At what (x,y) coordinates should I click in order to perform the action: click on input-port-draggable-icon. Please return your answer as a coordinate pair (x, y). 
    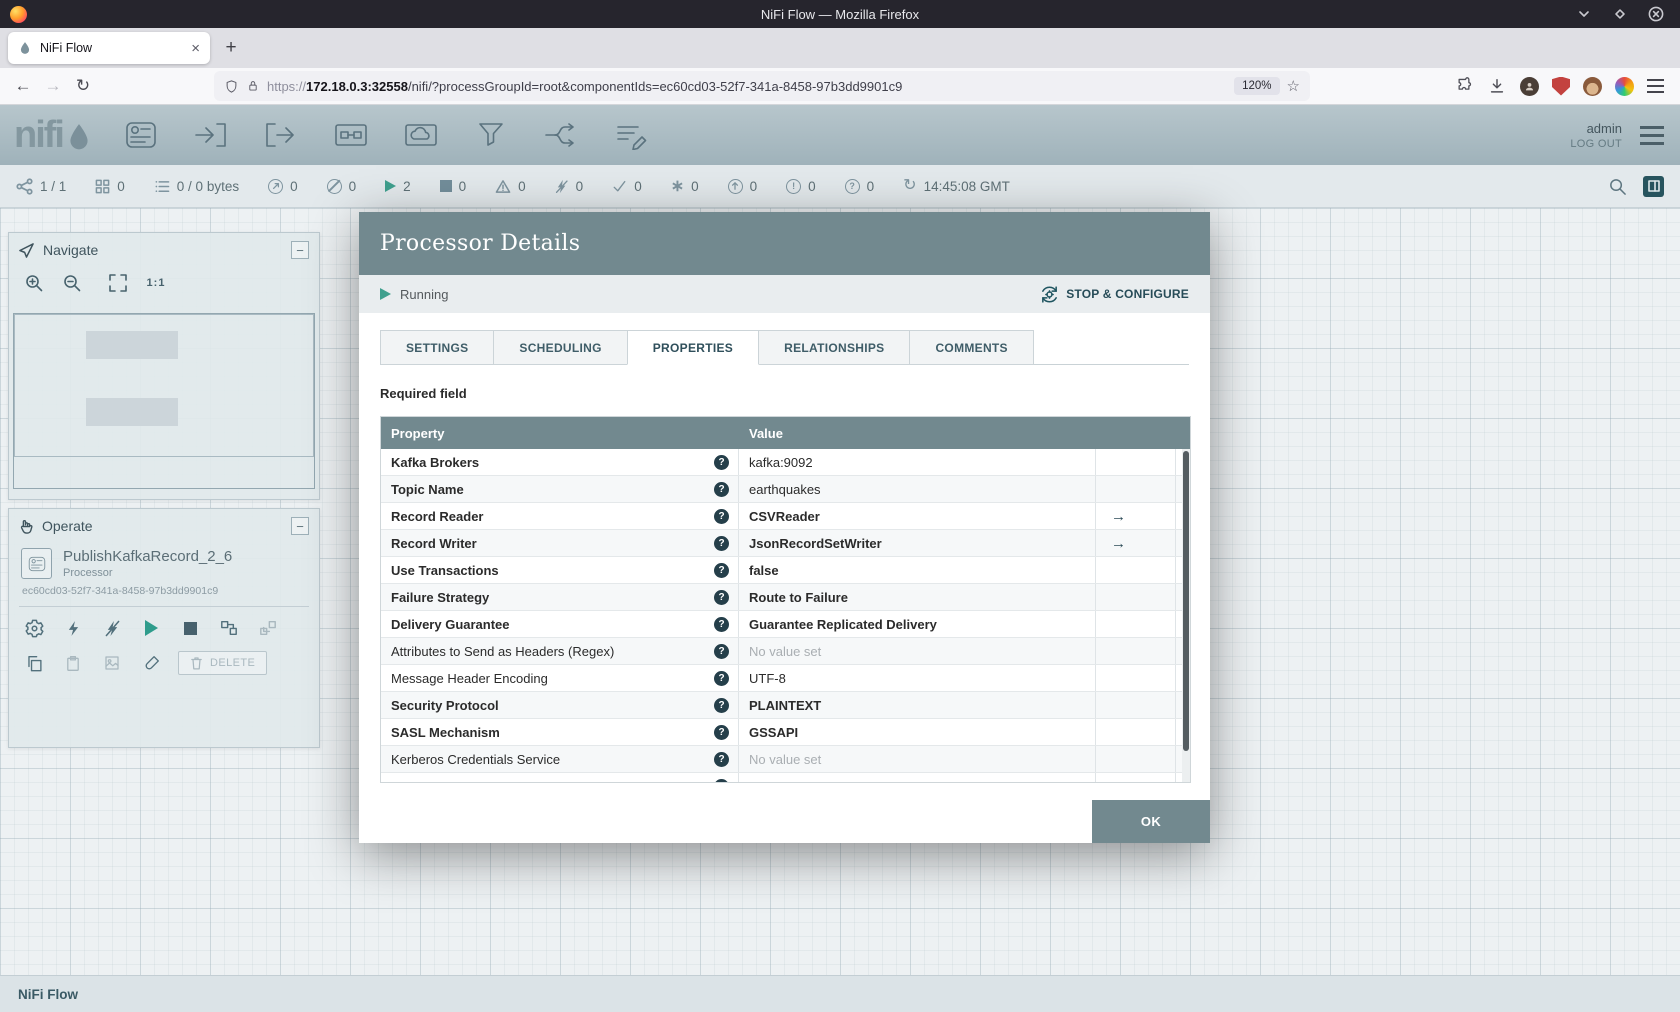
    Looking at the image, I should click on (211, 135).